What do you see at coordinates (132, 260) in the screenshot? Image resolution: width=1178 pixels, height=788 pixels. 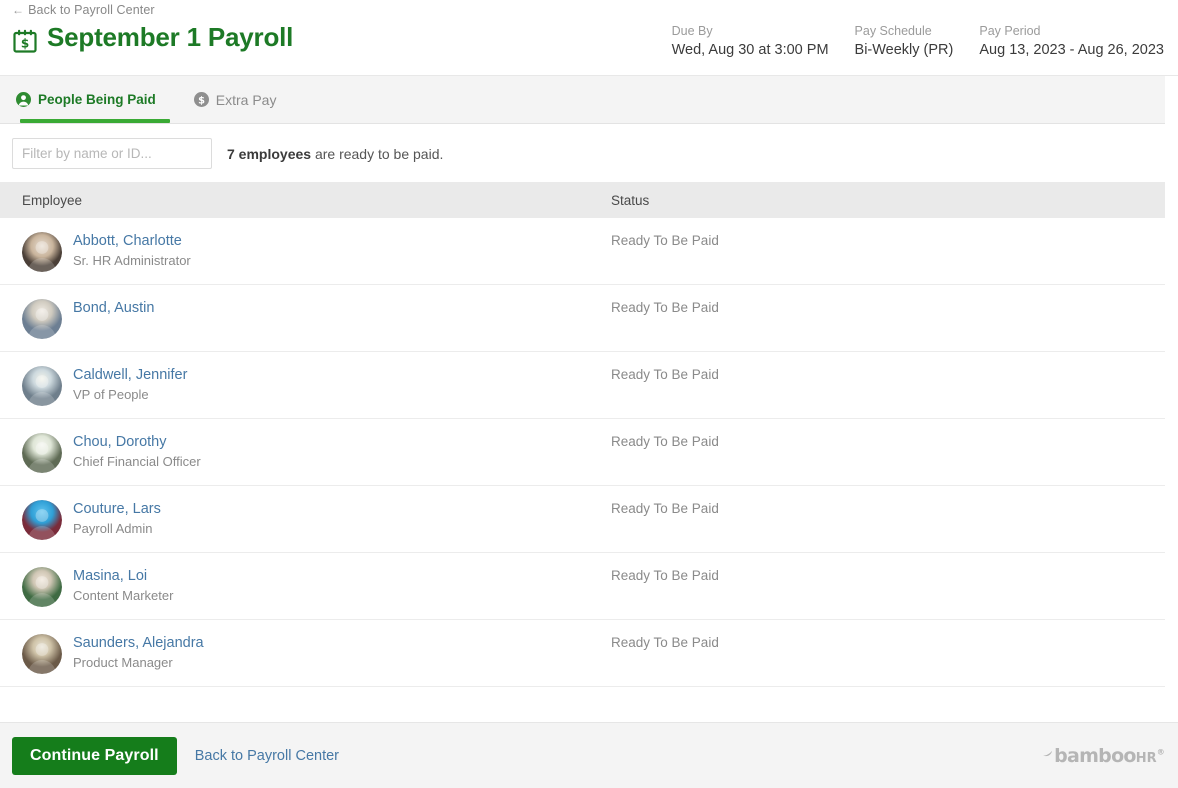 I see `employee-job-title: Sr. HR Administrator` at bounding box center [132, 260].